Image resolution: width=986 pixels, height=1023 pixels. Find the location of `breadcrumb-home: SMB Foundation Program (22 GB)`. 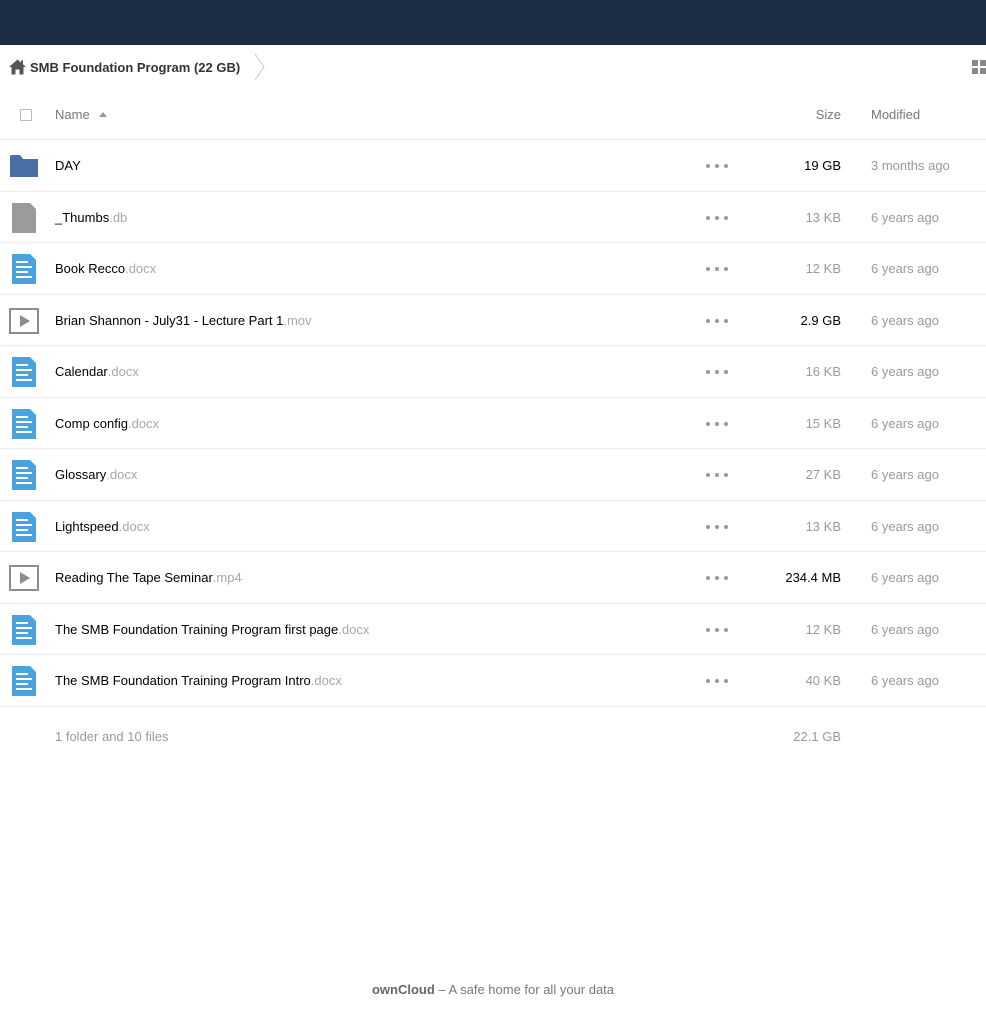

breadcrumb-home: SMB Foundation Program (22 GB) is located at coordinates (120, 67).